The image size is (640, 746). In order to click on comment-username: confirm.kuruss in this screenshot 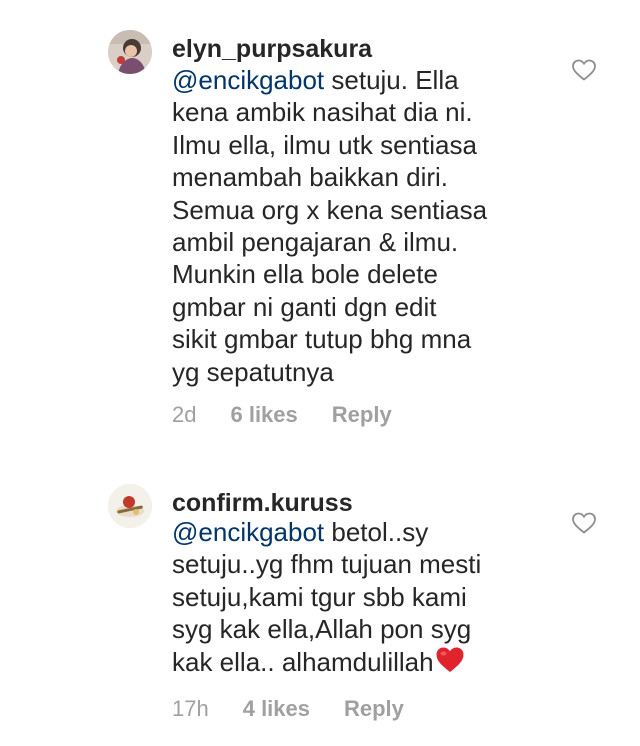, I will do `click(262, 503)`.